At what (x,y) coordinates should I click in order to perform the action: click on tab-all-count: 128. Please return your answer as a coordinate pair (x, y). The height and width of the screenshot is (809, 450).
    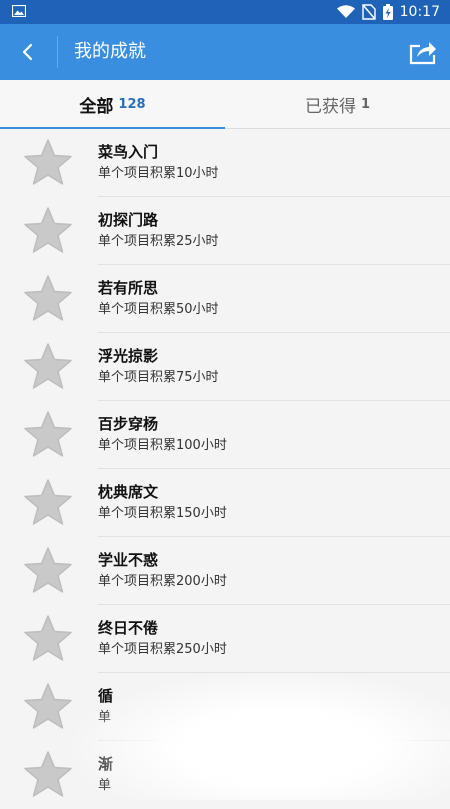
    Looking at the image, I should click on (132, 104).